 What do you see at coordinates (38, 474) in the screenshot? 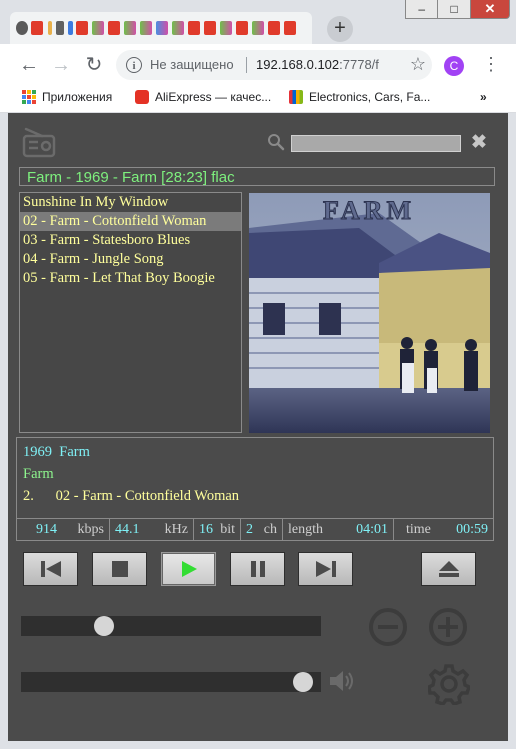
I see `info-artist: Farm` at bounding box center [38, 474].